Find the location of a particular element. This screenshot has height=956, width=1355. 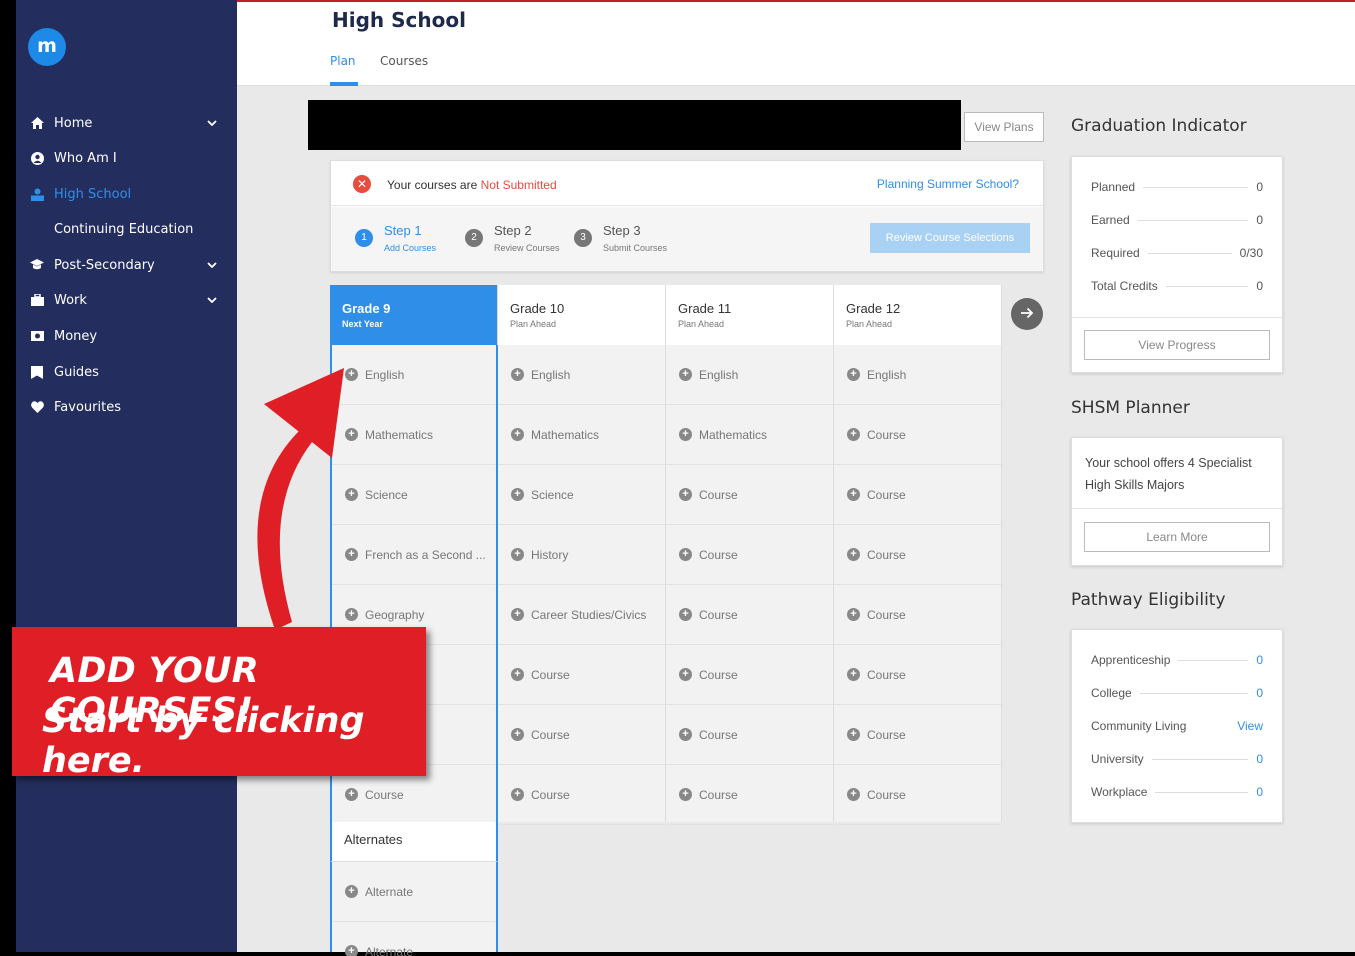

sidebar-item-high-school: High School is located at coordinates (126, 194).